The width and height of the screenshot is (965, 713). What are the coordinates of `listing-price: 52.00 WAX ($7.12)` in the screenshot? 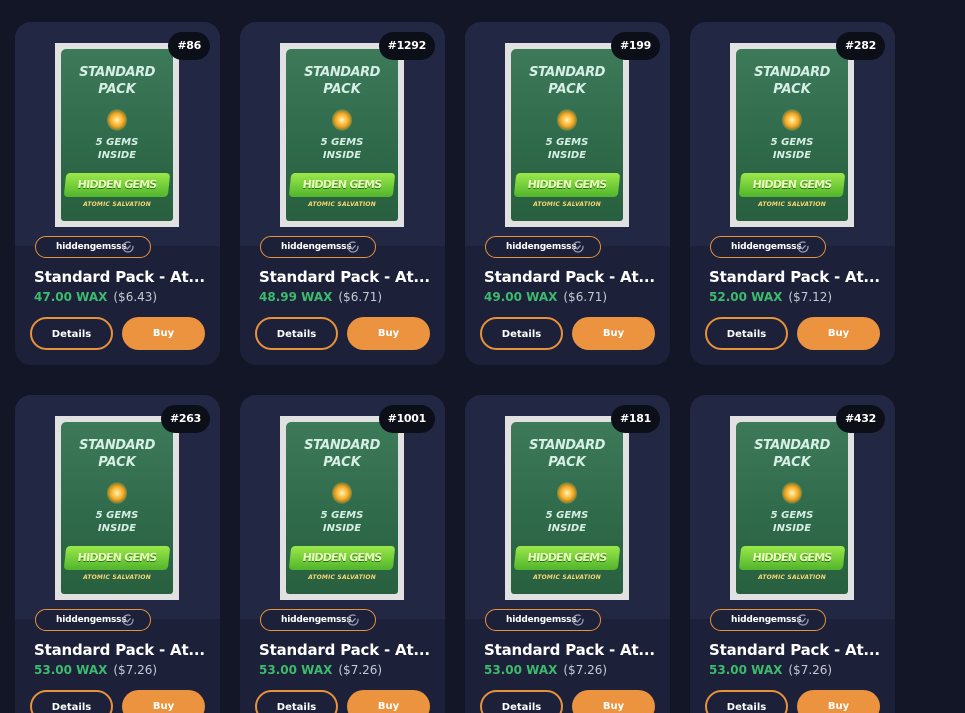 It's located at (770, 297).